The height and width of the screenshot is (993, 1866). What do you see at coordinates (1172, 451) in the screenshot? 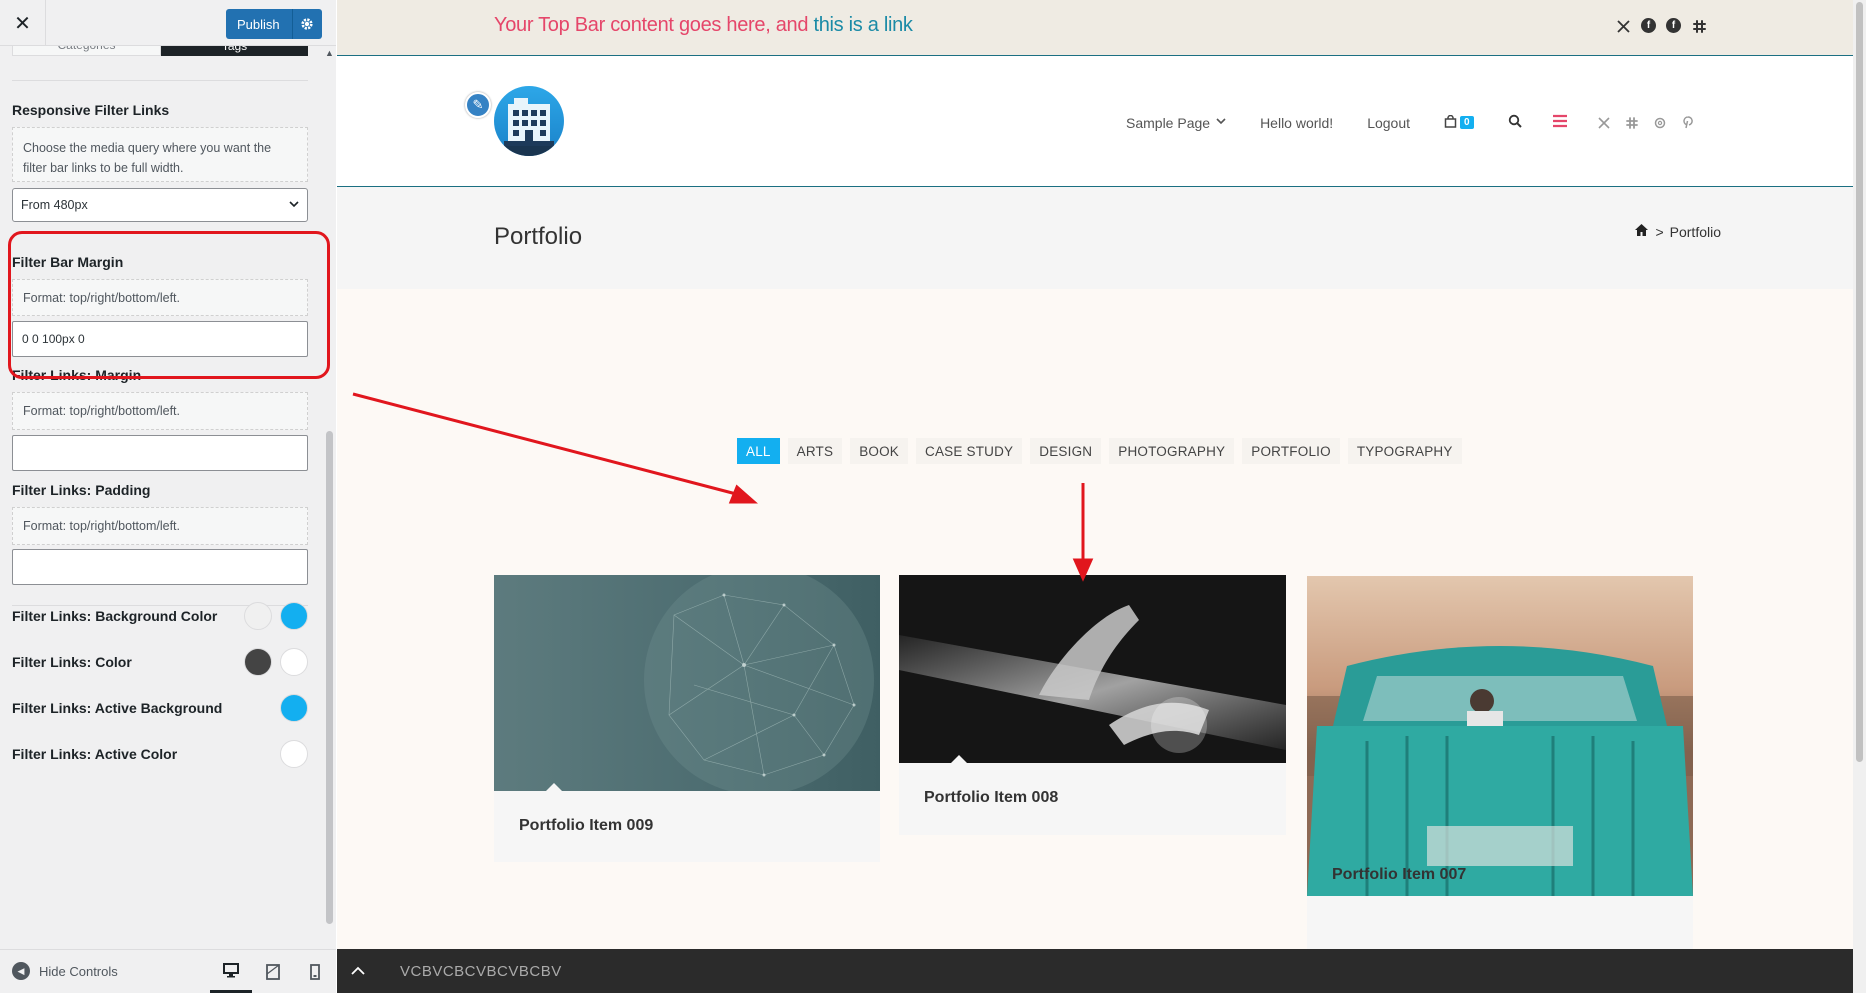
I see `filter-link-photography: PHOTOGRAPHY` at bounding box center [1172, 451].